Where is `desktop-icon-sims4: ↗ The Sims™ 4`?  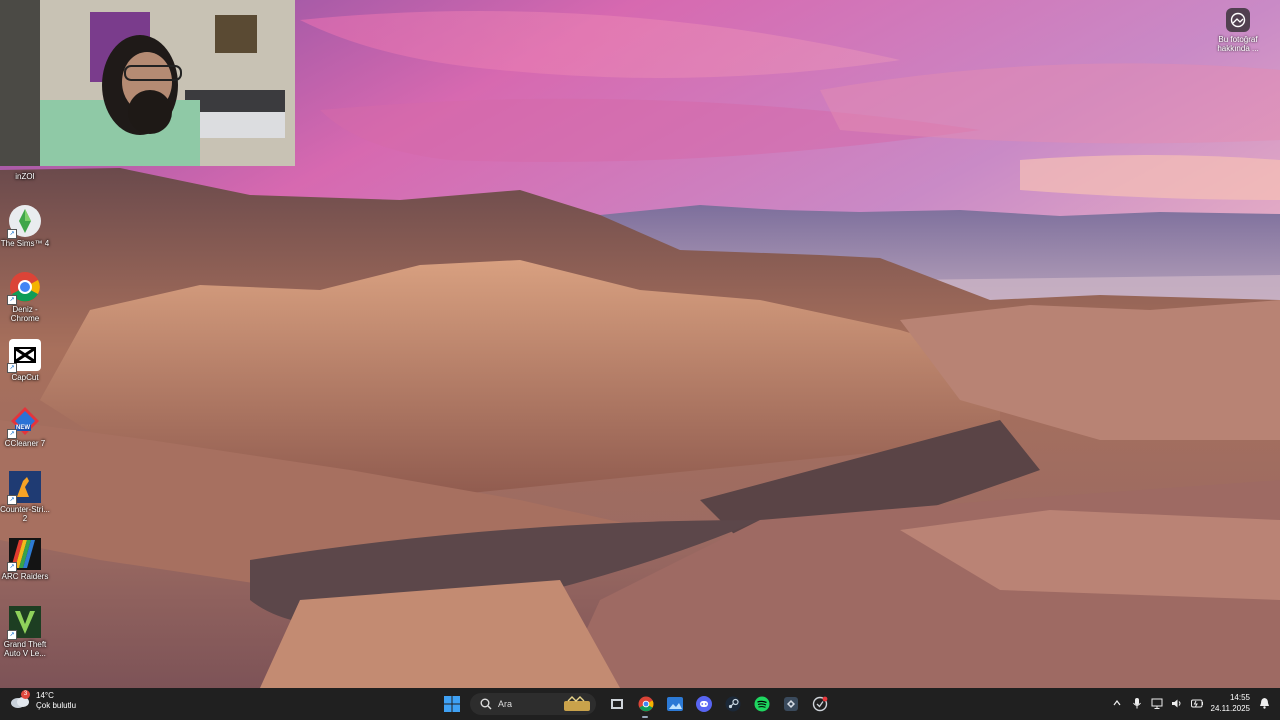
desktop-icon-sims4: ↗ The Sims™ 4 is located at coordinates (25, 226).